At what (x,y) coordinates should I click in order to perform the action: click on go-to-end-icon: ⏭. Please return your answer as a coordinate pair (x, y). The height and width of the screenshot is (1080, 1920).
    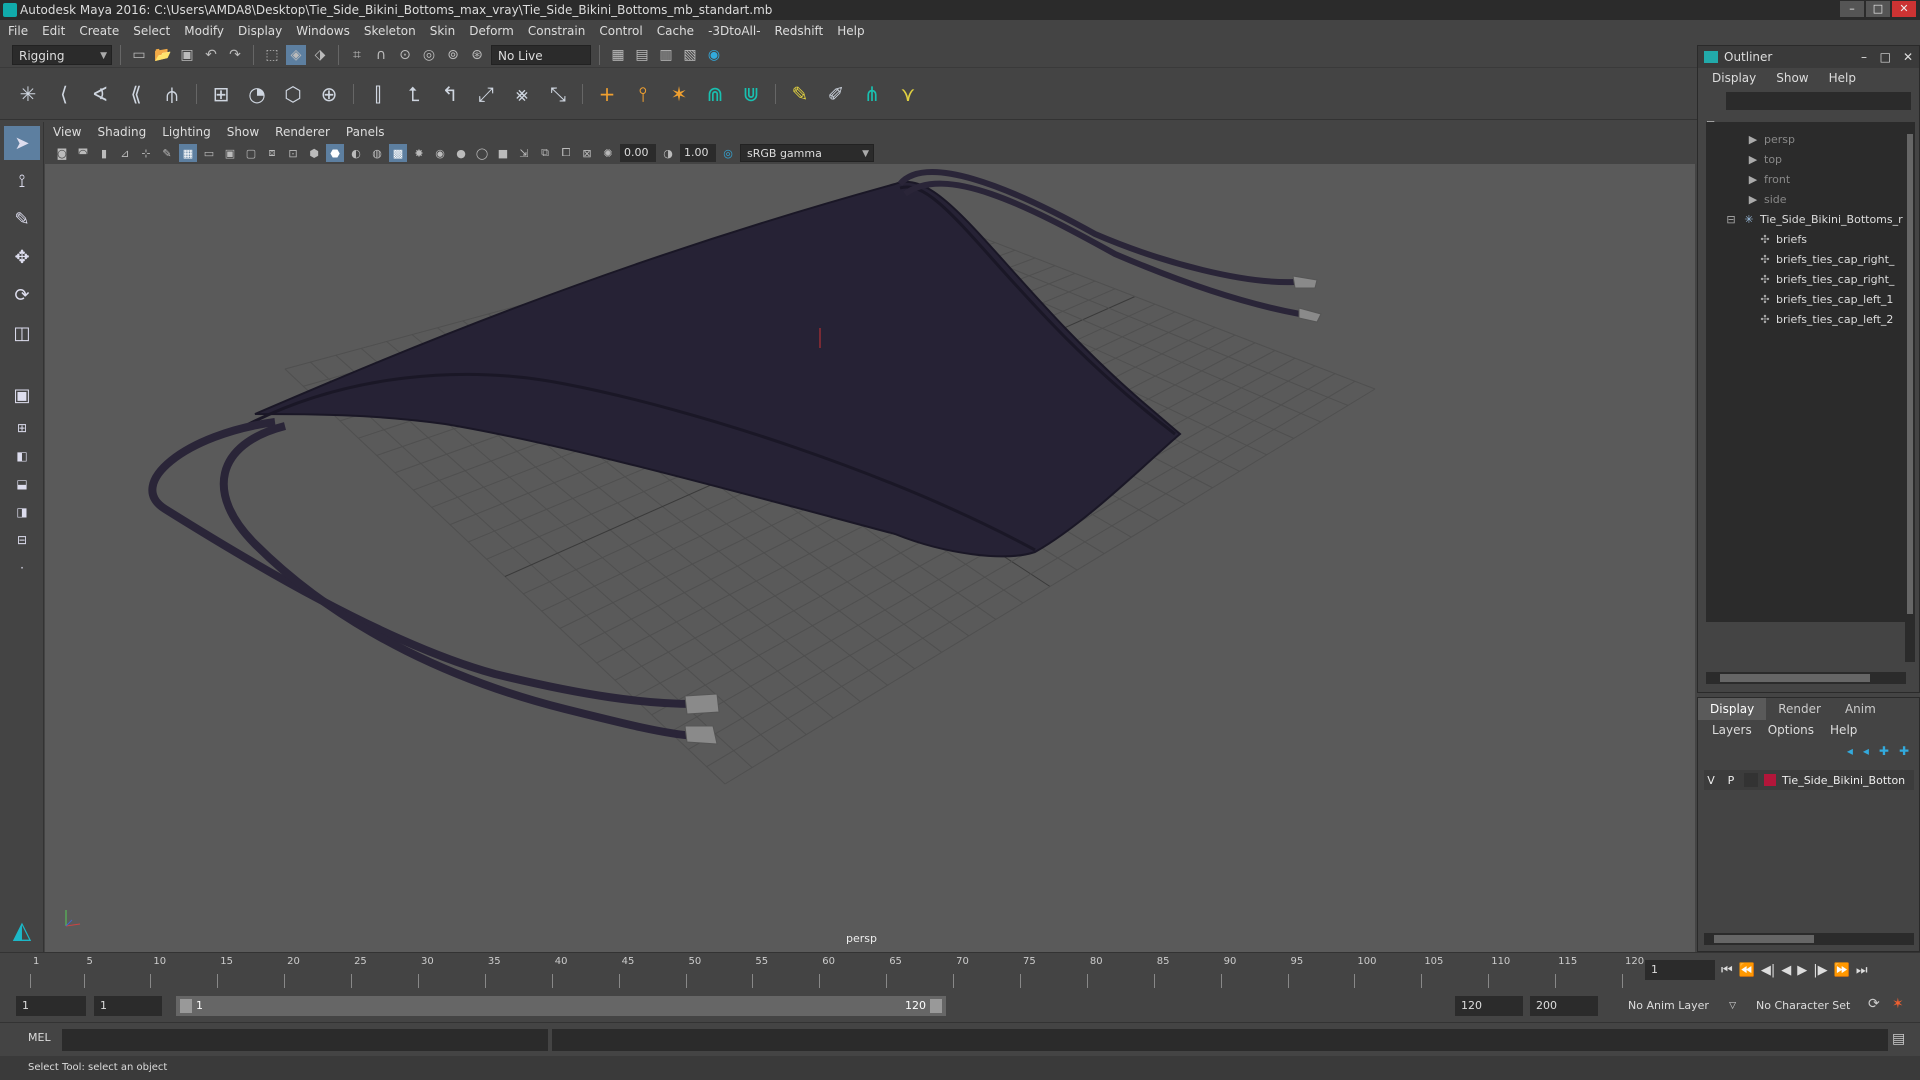
    Looking at the image, I should click on (1862, 970).